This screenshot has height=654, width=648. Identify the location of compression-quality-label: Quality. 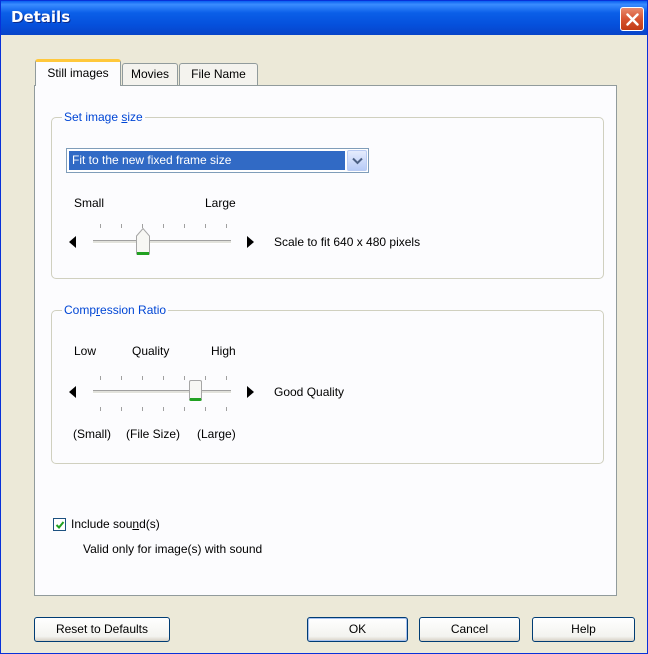
(151, 351).